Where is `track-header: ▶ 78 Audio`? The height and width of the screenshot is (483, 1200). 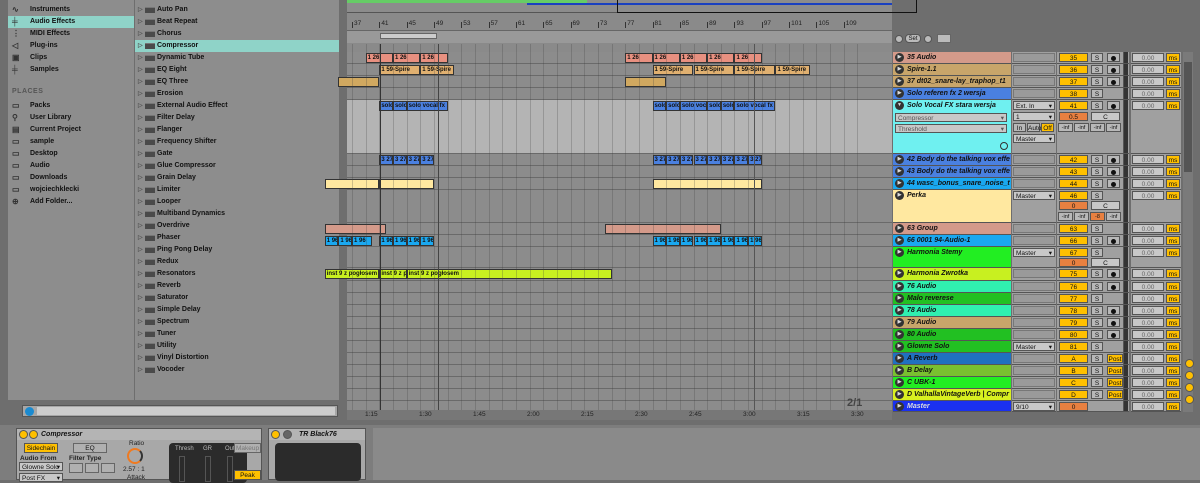 track-header: ▶ 78 Audio is located at coordinates (952, 311).